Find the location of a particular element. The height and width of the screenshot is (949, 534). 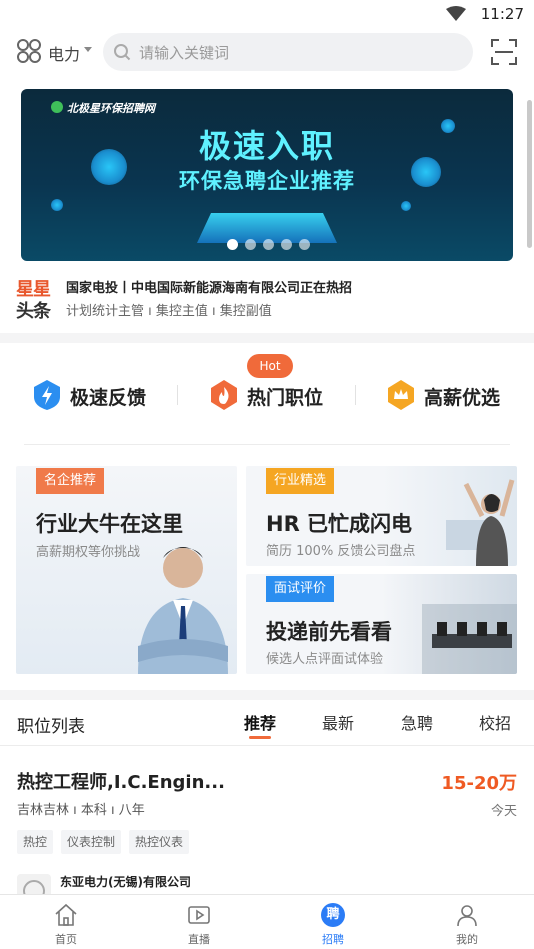

tab-live: 直播 is located at coordinates (199, 922).